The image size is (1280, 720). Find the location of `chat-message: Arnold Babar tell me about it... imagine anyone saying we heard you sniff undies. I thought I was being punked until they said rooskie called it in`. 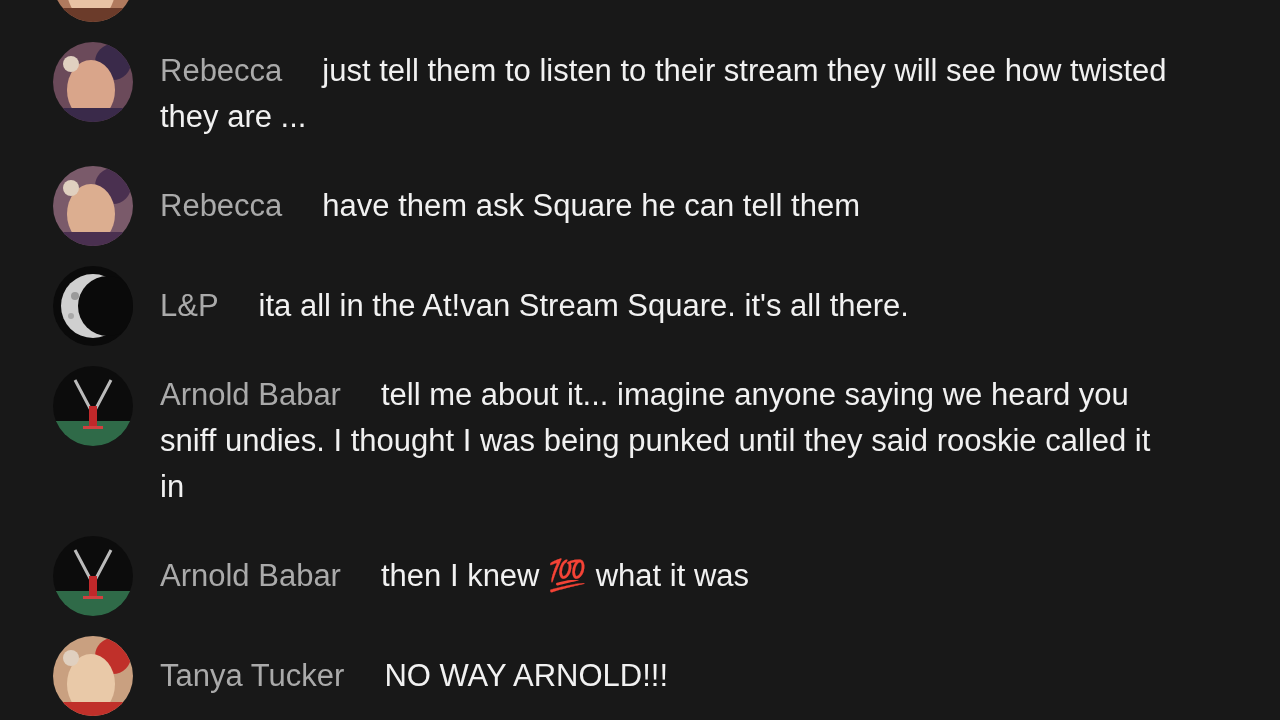

chat-message: Arnold Babar tell me about it... imagine anyone saying we heard you sniff undies. I thought I was being punked until they said rooskie called it in is located at coordinates (656, 441).